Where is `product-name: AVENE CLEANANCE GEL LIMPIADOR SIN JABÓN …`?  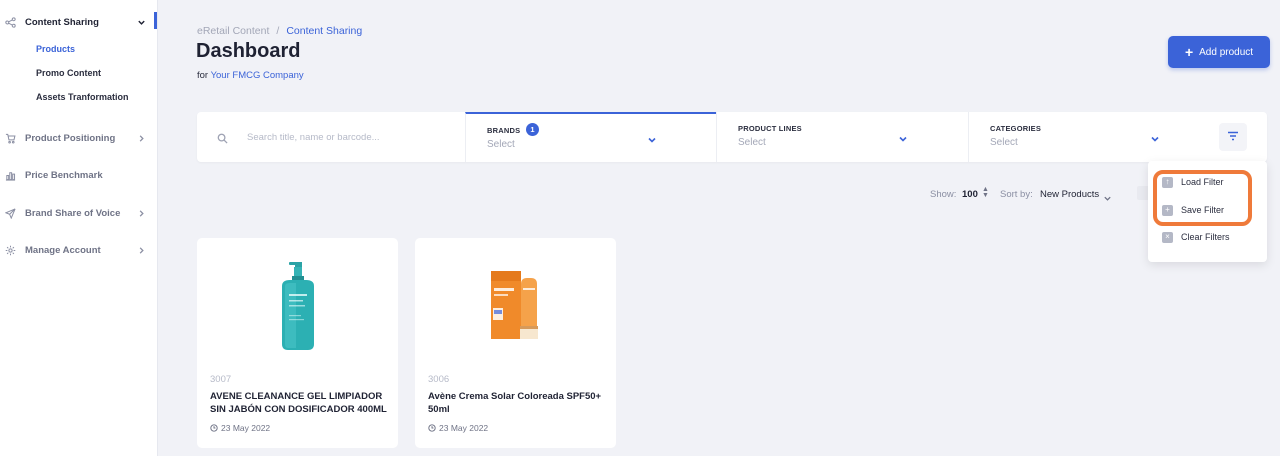
product-name: AVENE CLEANANCE GEL LIMPIADOR SIN JABÓN … is located at coordinates (298, 403).